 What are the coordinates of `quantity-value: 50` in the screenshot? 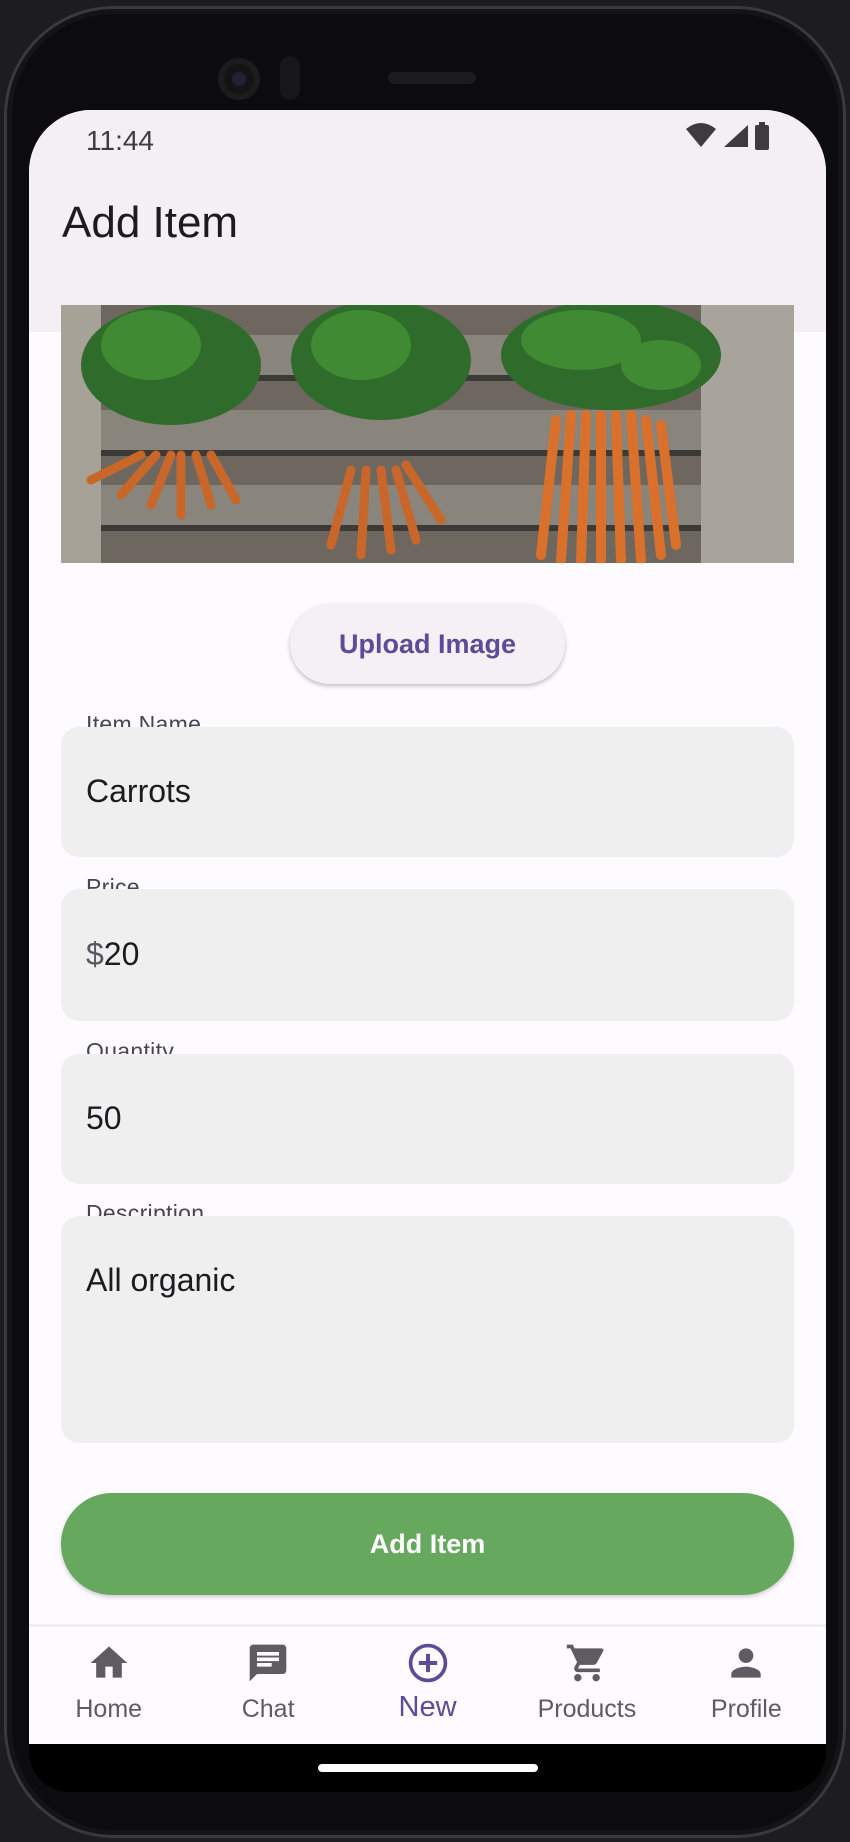 It's located at (104, 1118).